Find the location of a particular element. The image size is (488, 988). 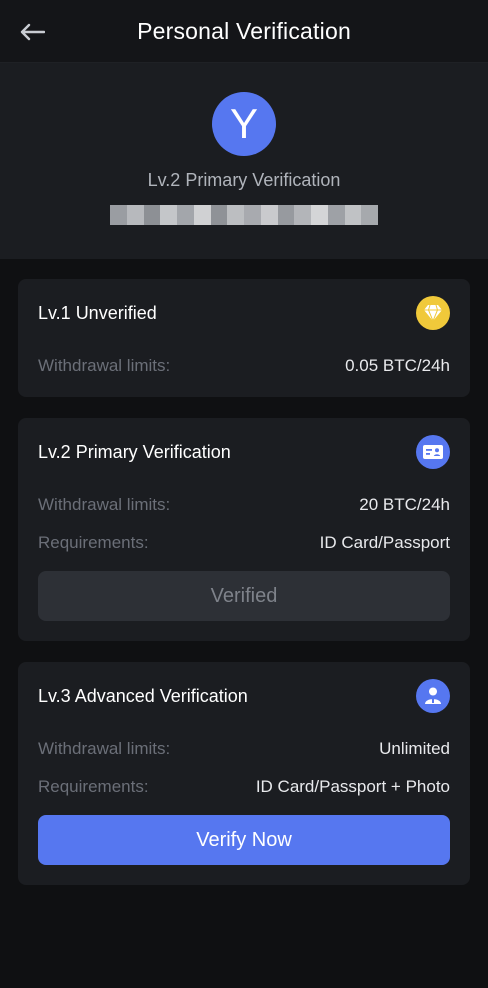

row-value: 20 BTC/24h is located at coordinates (404, 504).